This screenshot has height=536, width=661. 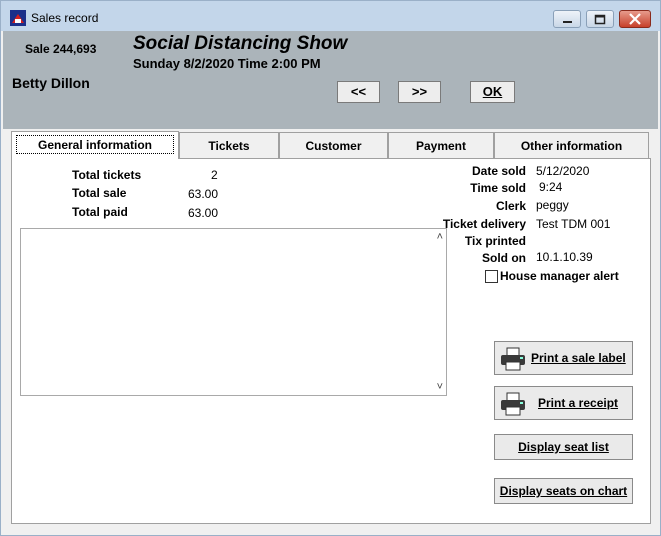 I want to click on date-sold-value: 5/12/2020, so click(x=563, y=171).